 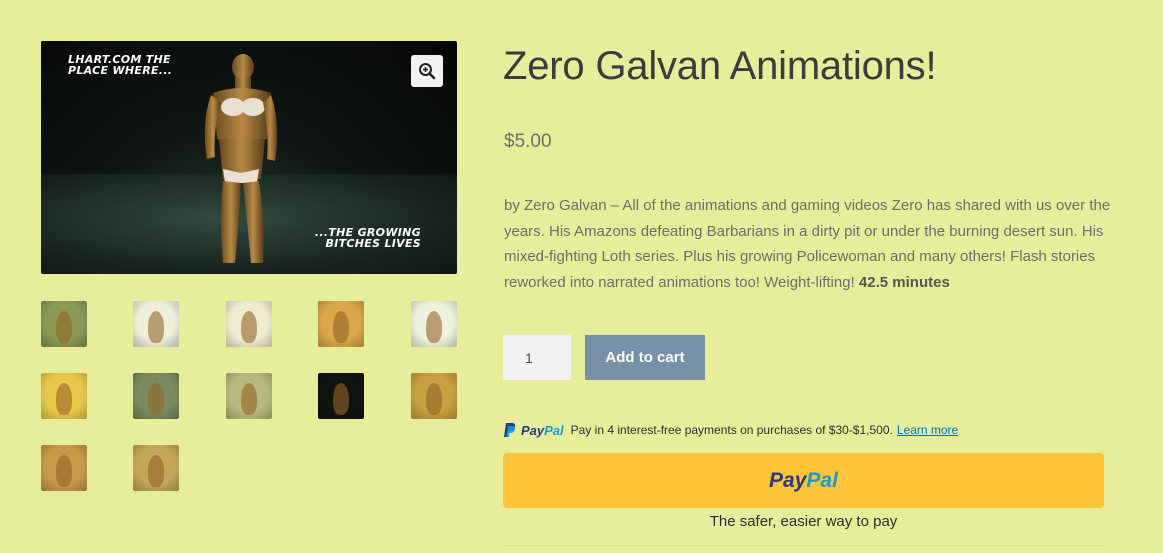 What do you see at coordinates (241, 158) in the screenshot?
I see `bodybuilder-figure` at bounding box center [241, 158].